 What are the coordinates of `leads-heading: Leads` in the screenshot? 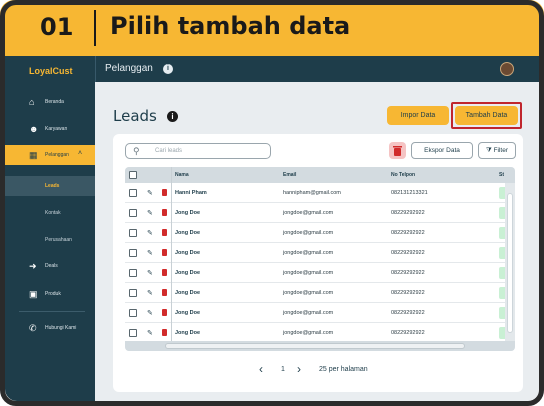 It's located at (135, 116).